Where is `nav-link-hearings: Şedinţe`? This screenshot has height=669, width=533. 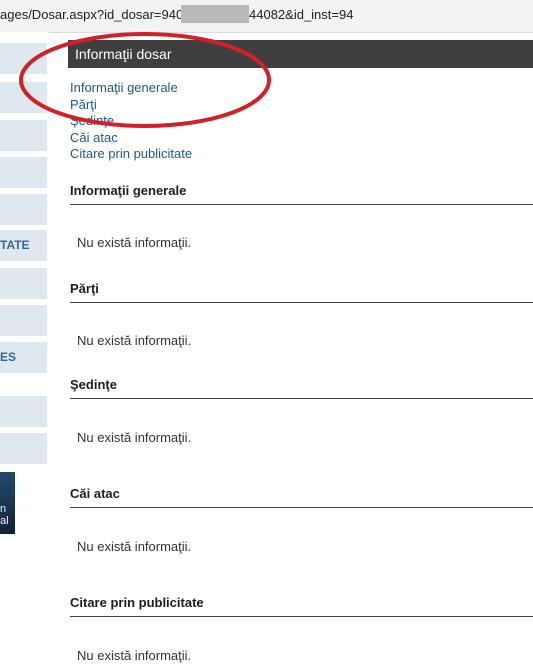 nav-link-hearings: Şedinţe is located at coordinates (131, 121).